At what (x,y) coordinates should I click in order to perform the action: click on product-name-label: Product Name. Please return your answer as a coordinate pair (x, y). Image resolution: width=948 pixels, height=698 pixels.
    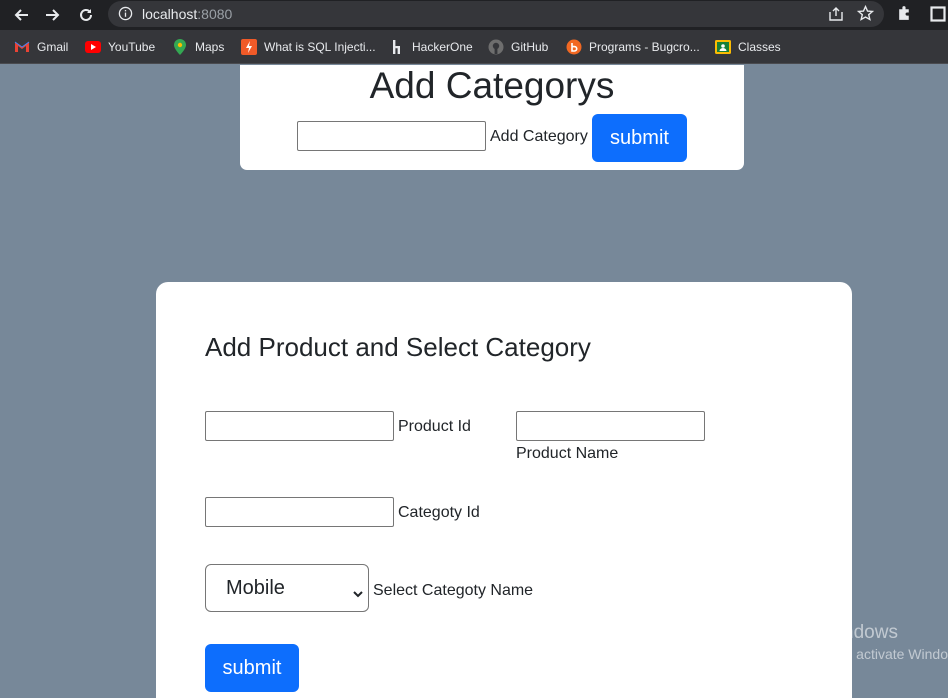
    Looking at the image, I should click on (567, 453).